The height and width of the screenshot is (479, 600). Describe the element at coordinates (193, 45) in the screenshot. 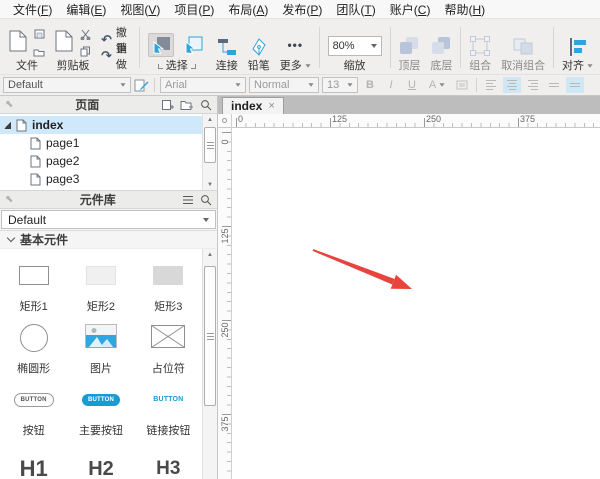

I see `select-contain-button` at that location.